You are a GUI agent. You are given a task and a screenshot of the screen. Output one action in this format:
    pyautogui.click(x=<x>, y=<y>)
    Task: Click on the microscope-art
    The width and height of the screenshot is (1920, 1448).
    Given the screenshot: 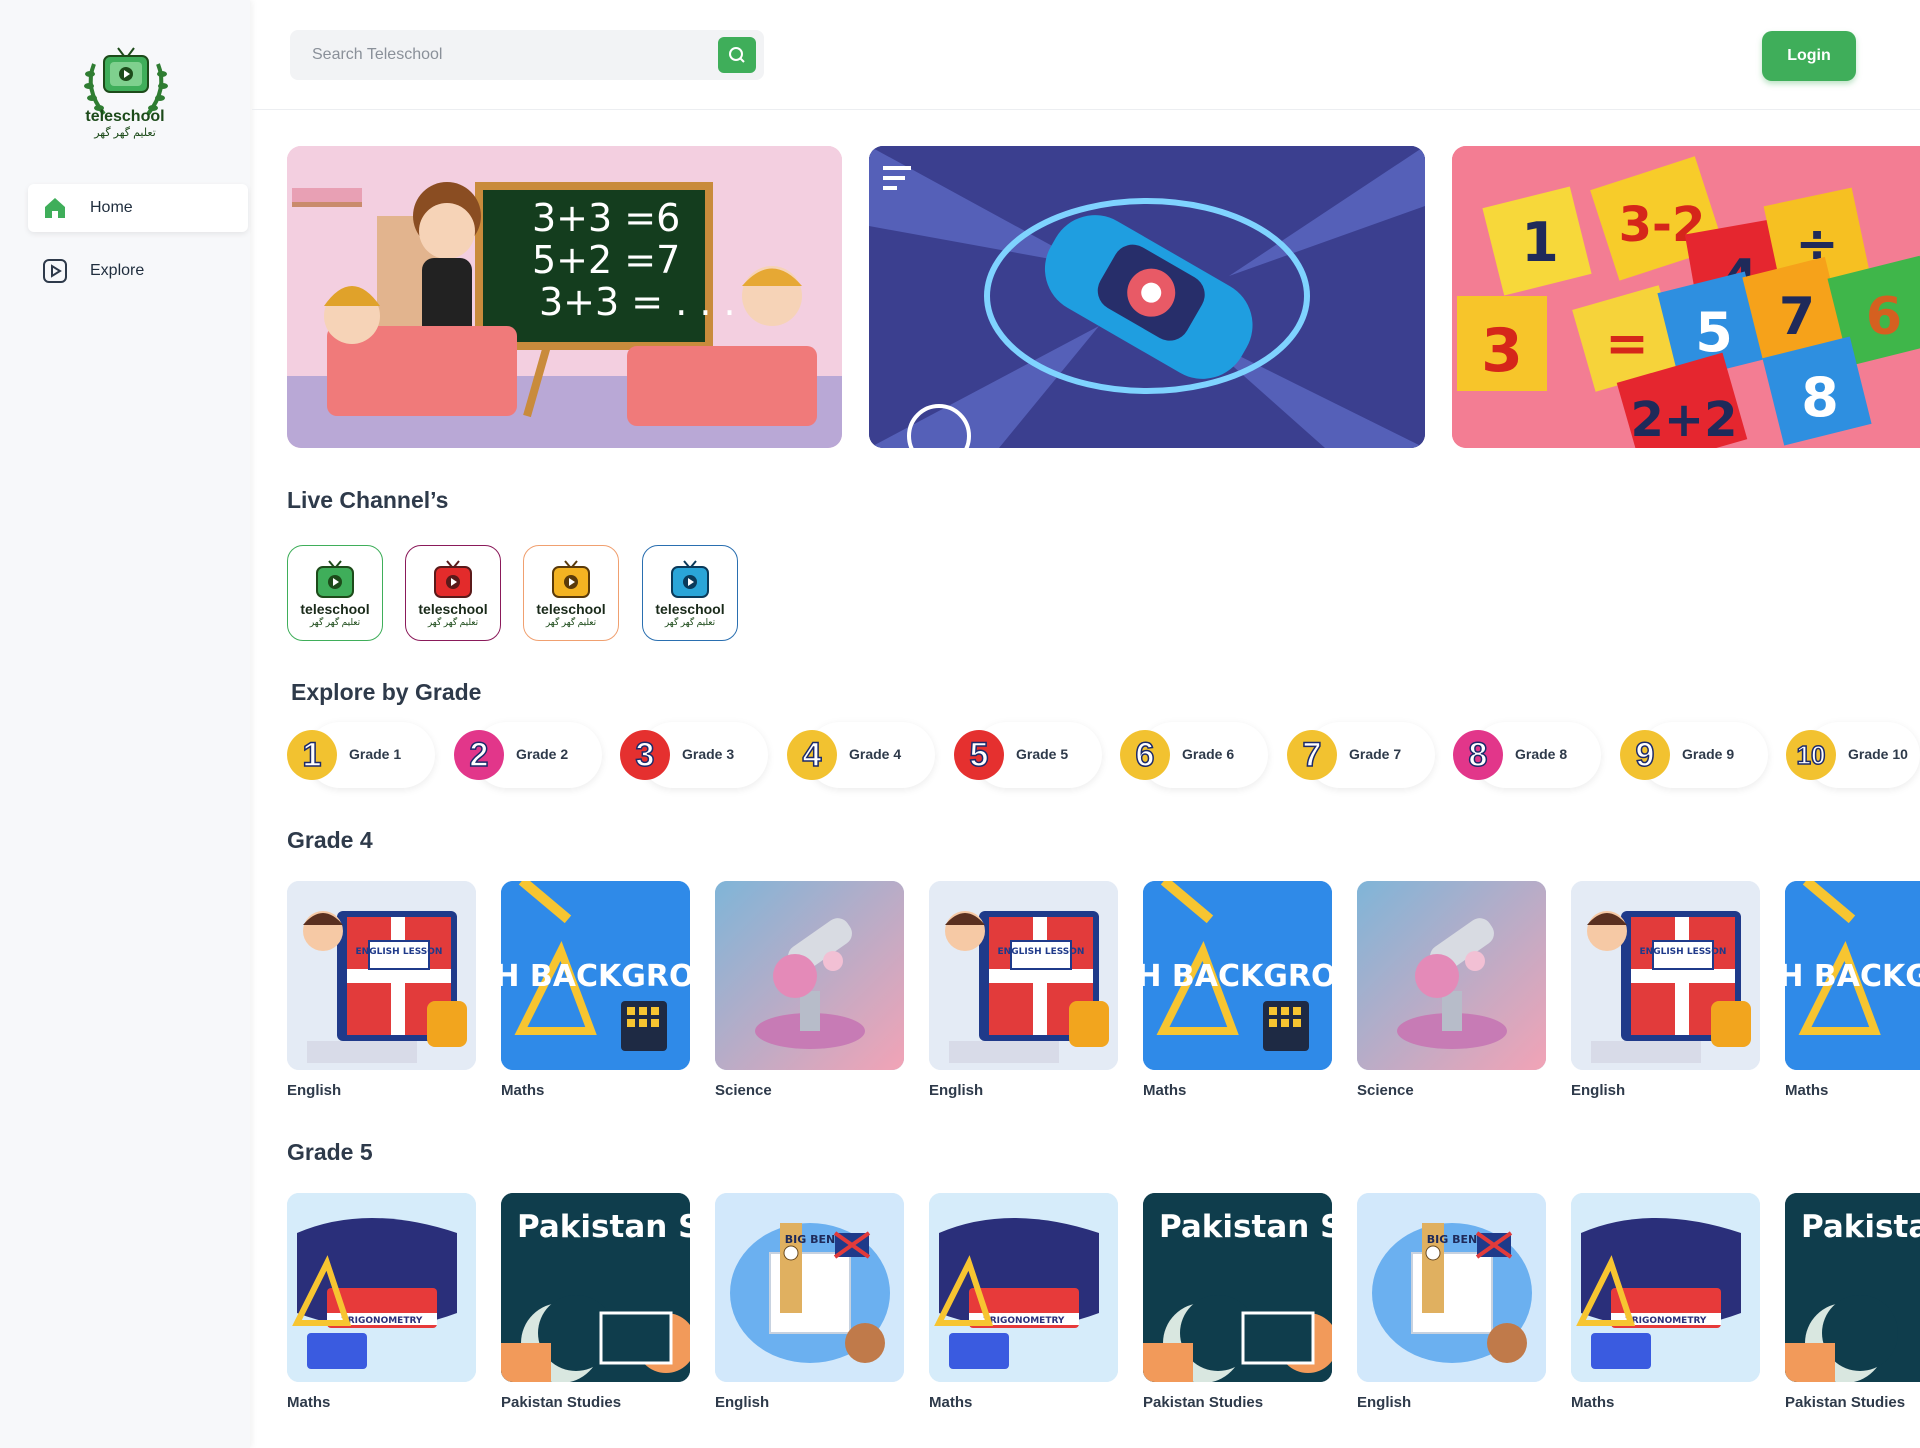 What is the action you would take?
    pyautogui.click(x=809, y=975)
    